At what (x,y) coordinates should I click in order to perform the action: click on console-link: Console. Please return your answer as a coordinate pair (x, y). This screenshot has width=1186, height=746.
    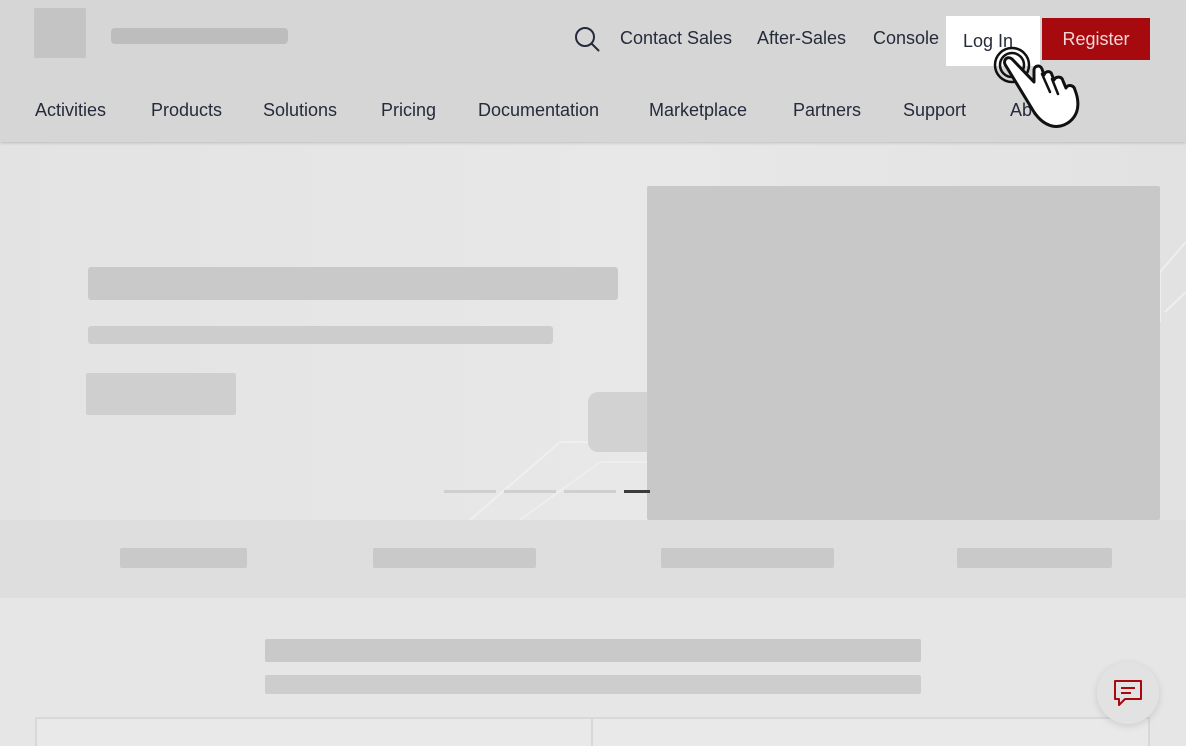
    Looking at the image, I should click on (906, 38).